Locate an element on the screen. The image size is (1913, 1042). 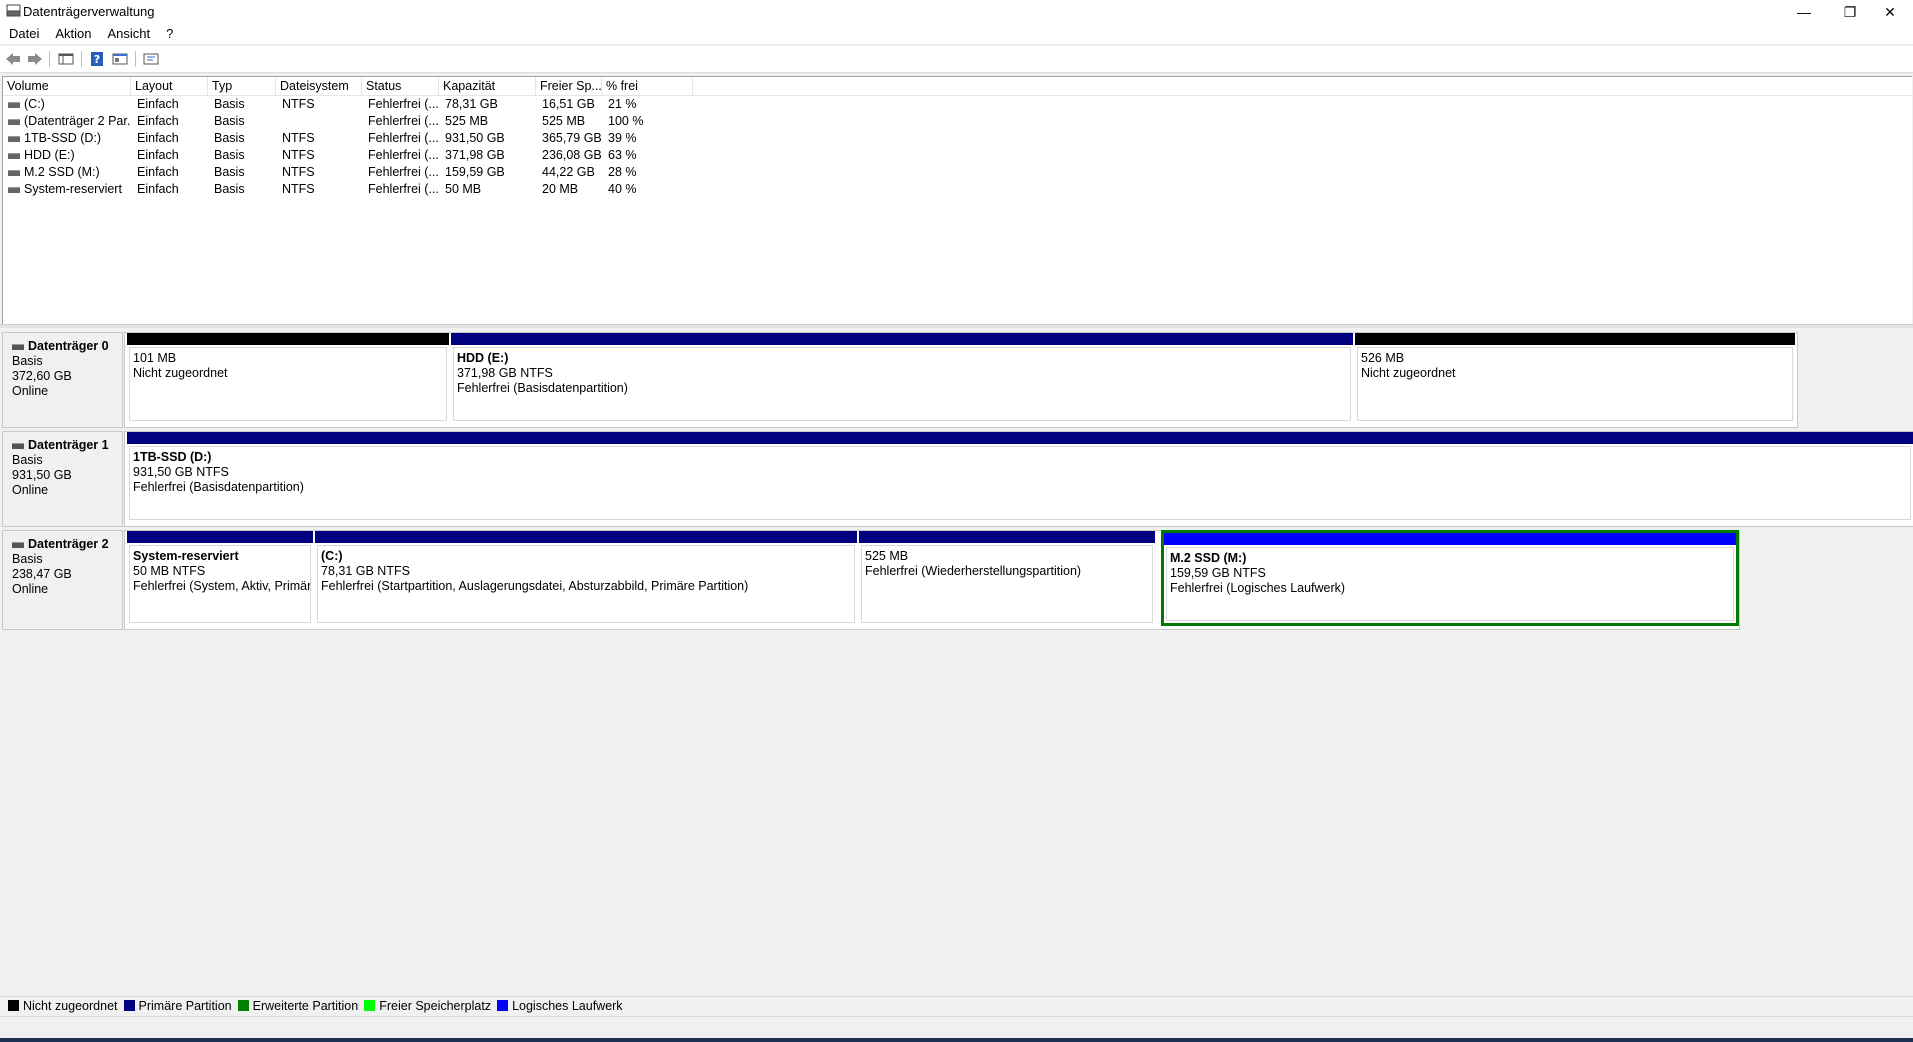
column-header-volume: Volume is located at coordinates (67, 86).